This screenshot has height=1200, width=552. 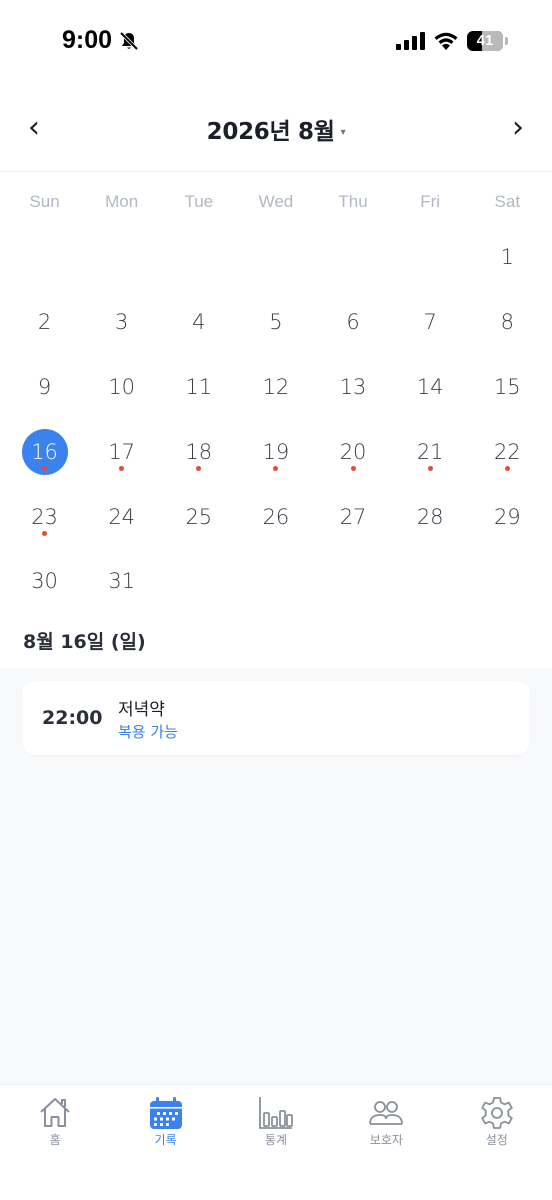 I want to click on calendar-day-number: 12, so click(x=276, y=386).